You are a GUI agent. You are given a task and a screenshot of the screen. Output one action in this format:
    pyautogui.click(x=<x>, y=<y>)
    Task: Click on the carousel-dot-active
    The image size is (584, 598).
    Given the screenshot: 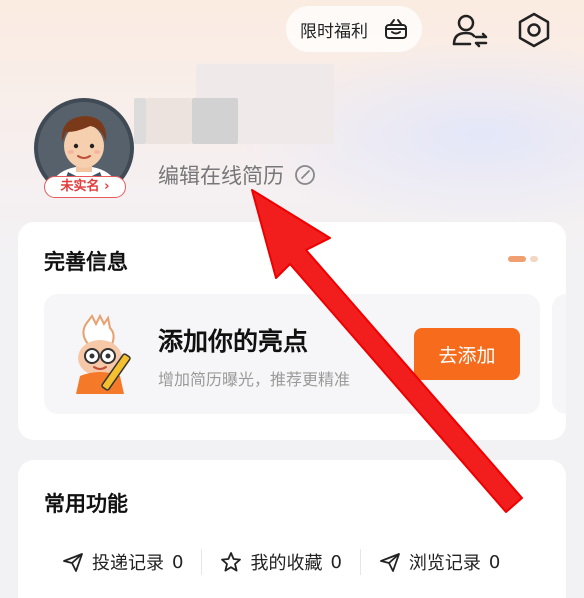 What is the action you would take?
    pyautogui.click(x=517, y=259)
    